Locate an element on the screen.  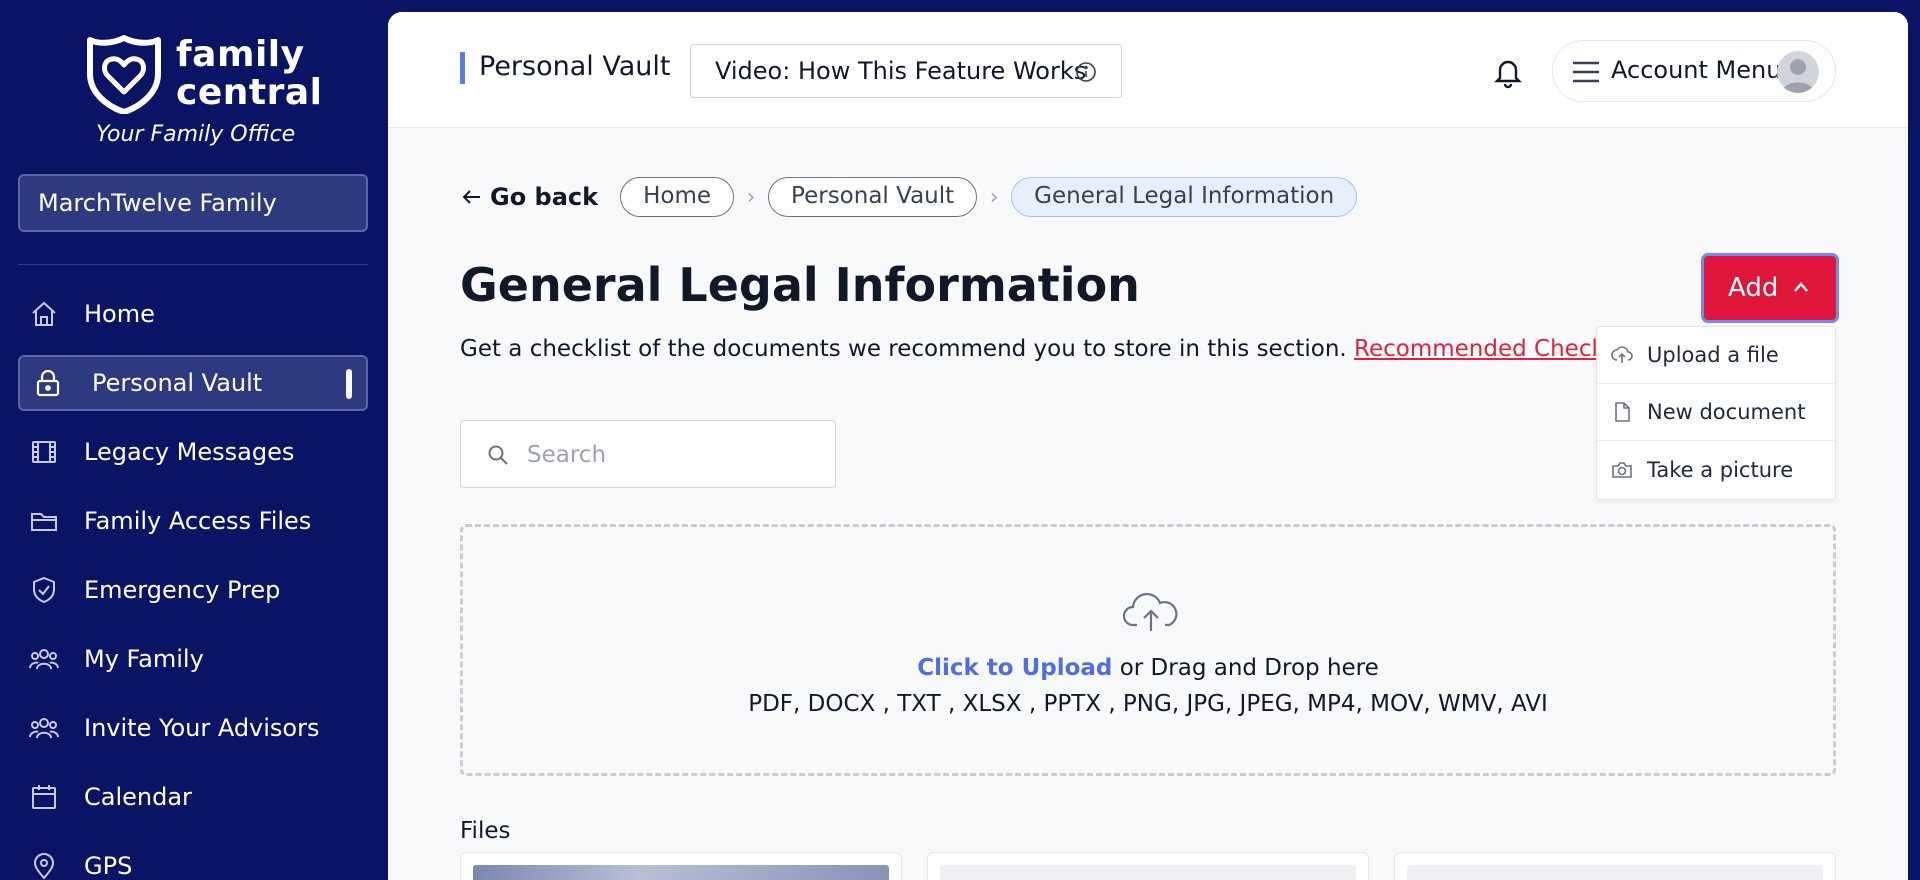
account-menu-button: Account Menu is located at coordinates (1694, 71).